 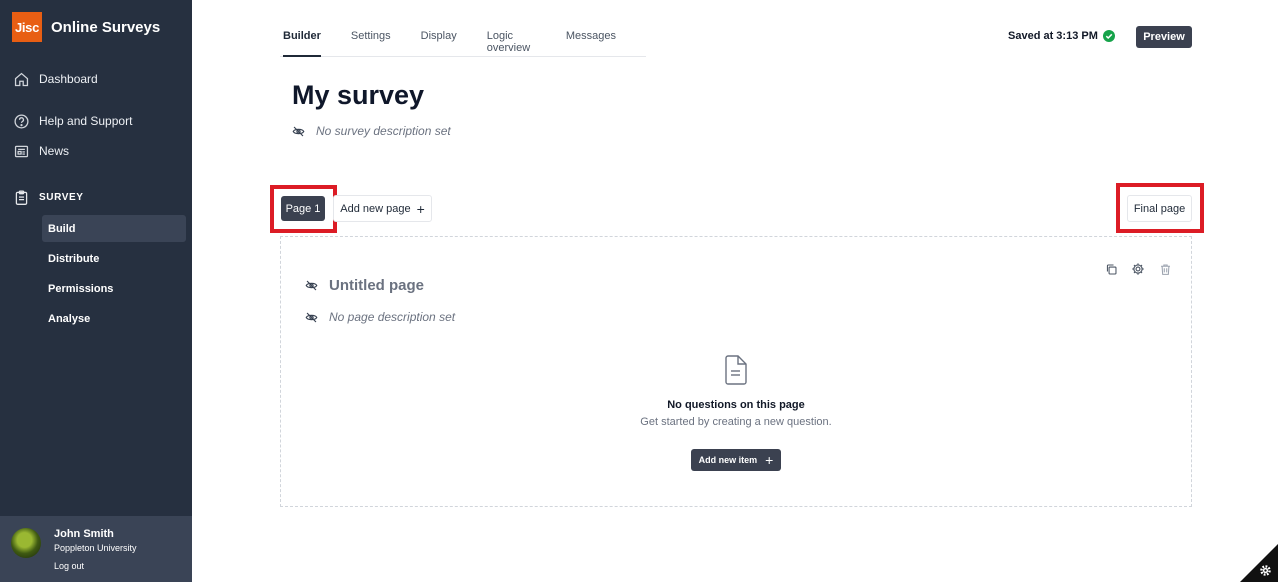 What do you see at coordinates (21, 79) in the screenshot?
I see `home-icon` at bounding box center [21, 79].